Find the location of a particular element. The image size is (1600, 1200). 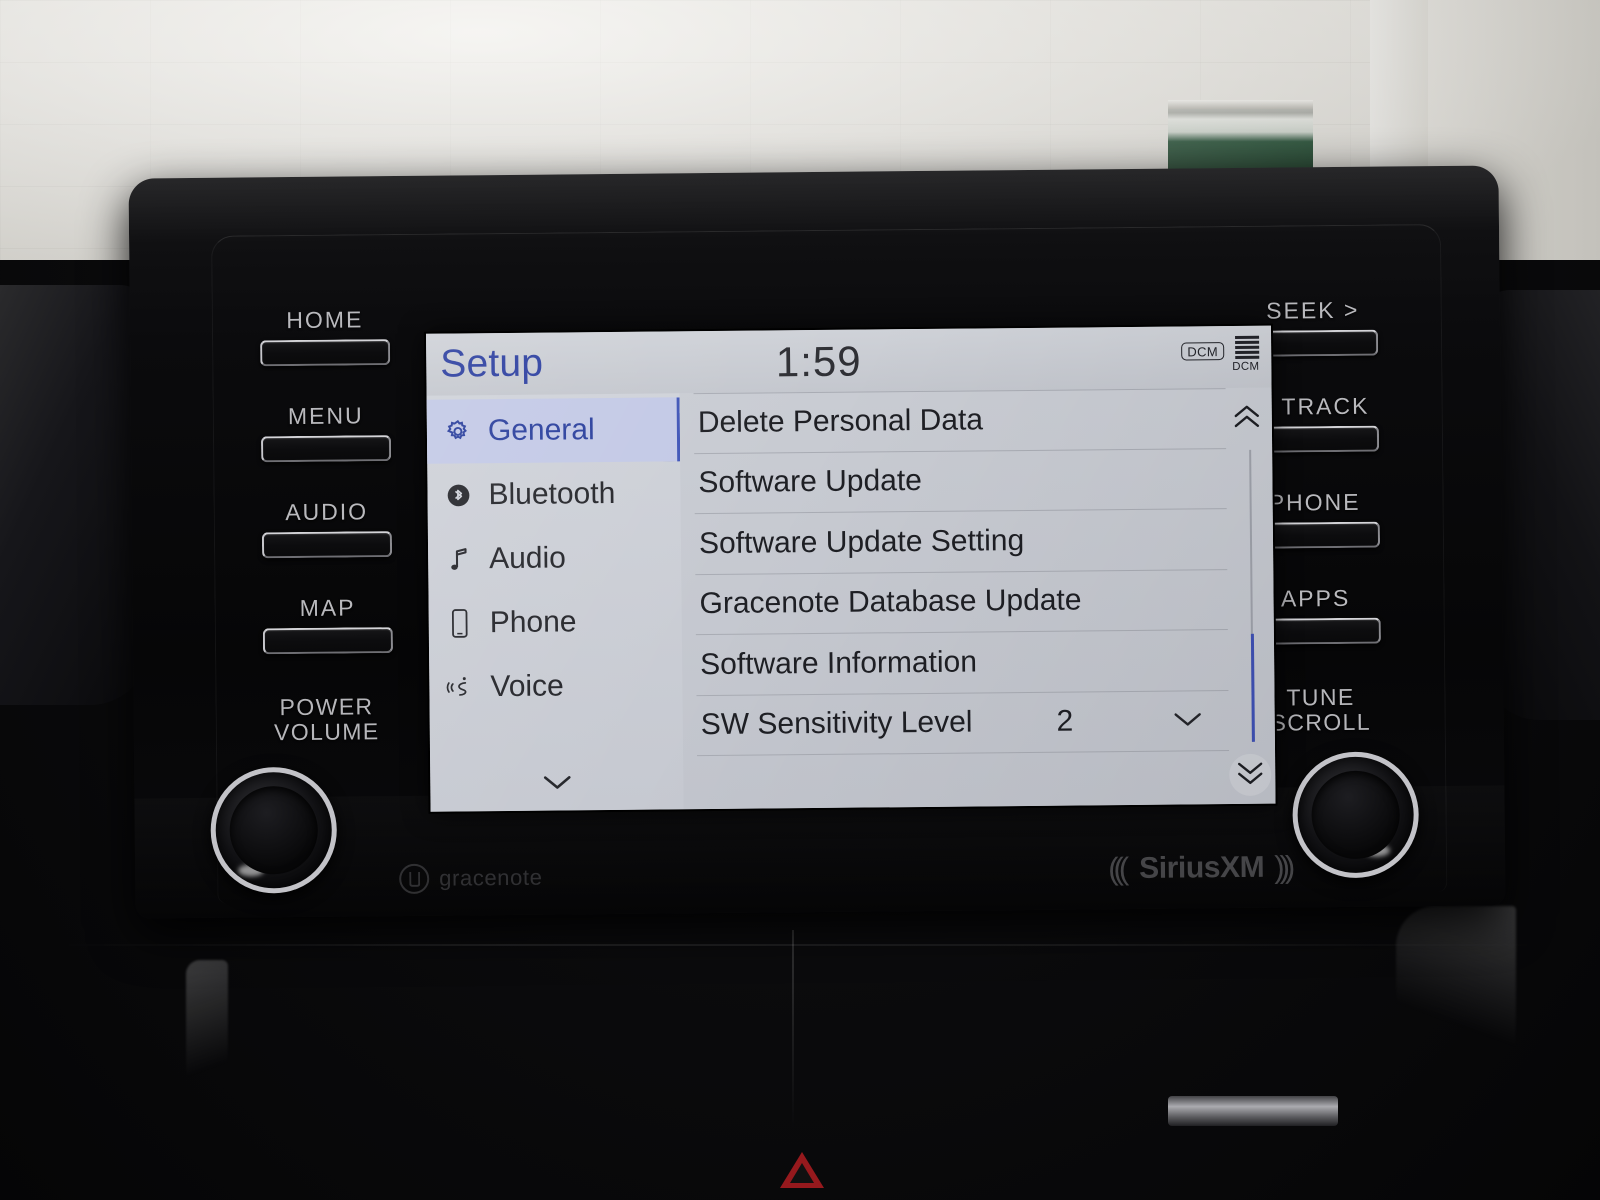

audio-button-key is located at coordinates (327, 545).